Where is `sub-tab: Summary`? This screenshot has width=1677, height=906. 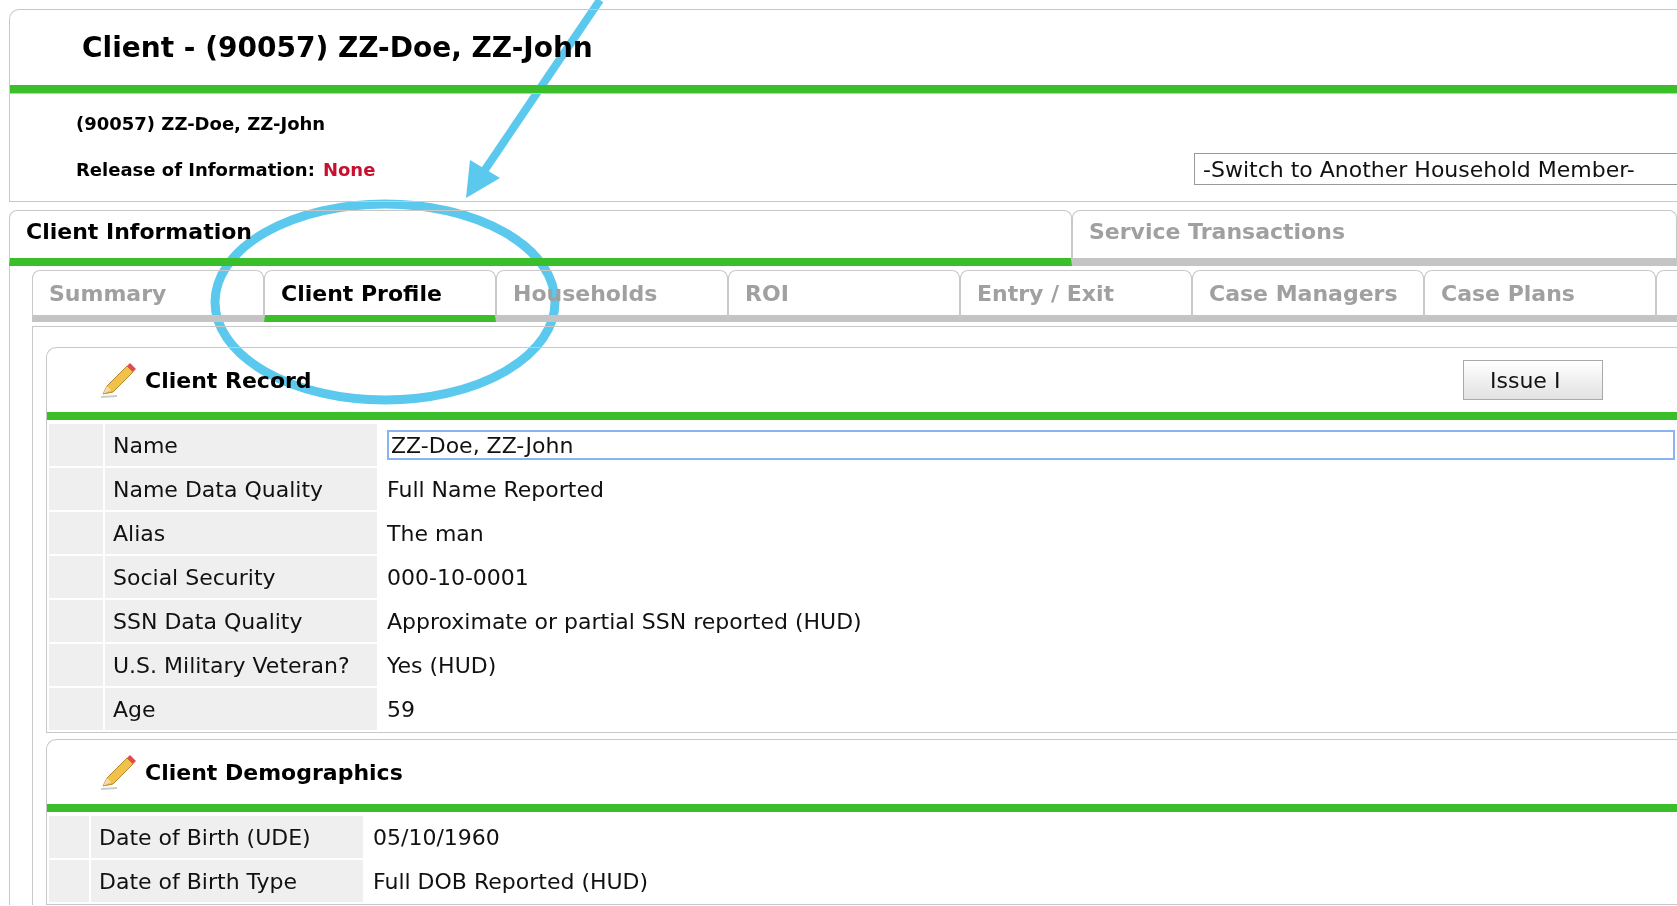
sub-tab: Summary is located at coordinates (148, 296).